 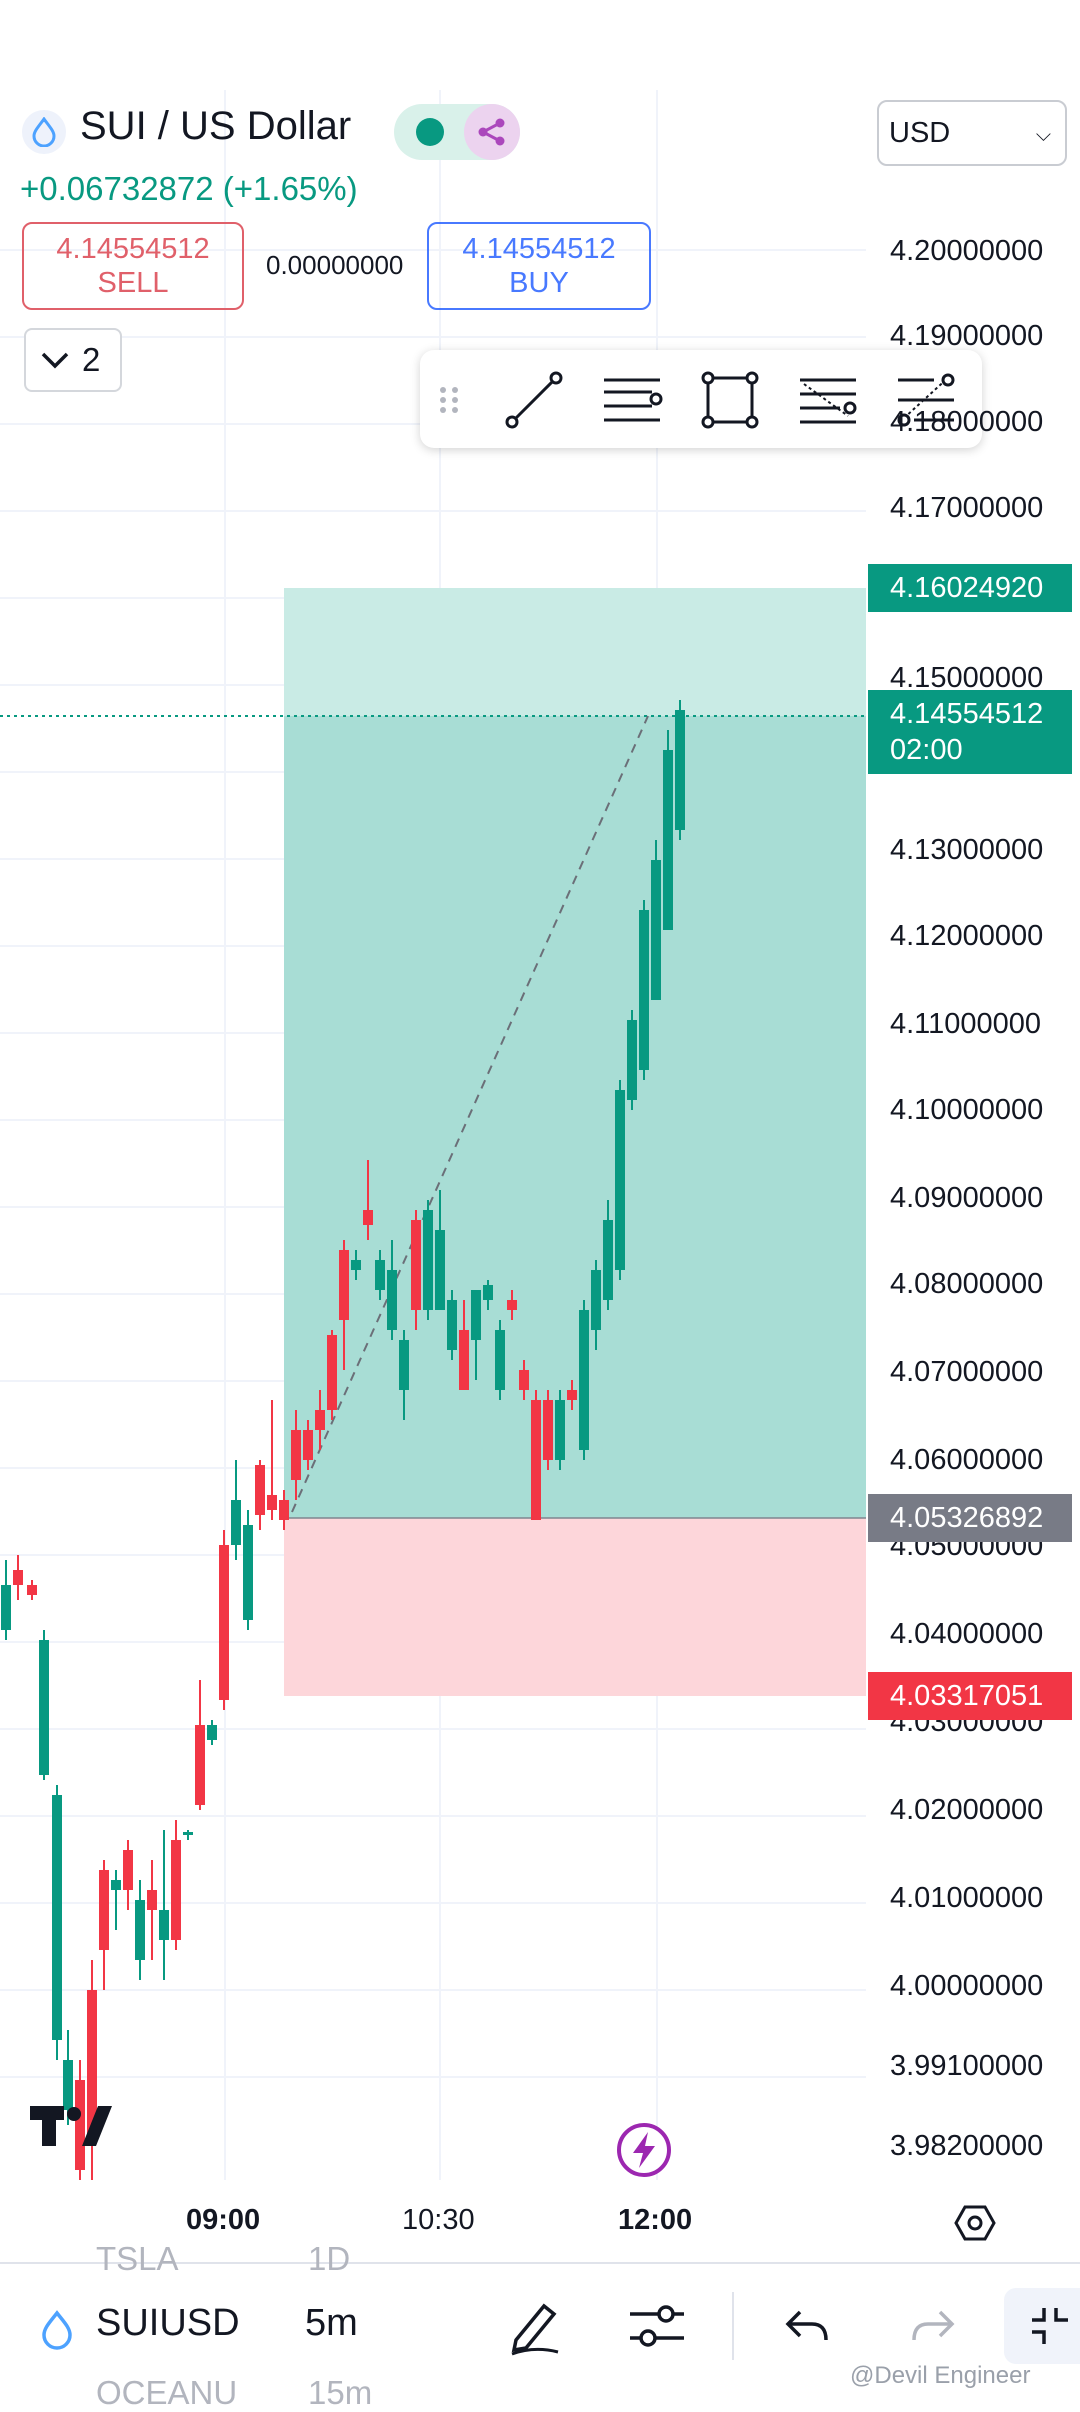 What do you see at coordinates (539, 266) in the screenshot?
I see `buy-button: 4.14554512 BUY` at bounding box center [539, 266].